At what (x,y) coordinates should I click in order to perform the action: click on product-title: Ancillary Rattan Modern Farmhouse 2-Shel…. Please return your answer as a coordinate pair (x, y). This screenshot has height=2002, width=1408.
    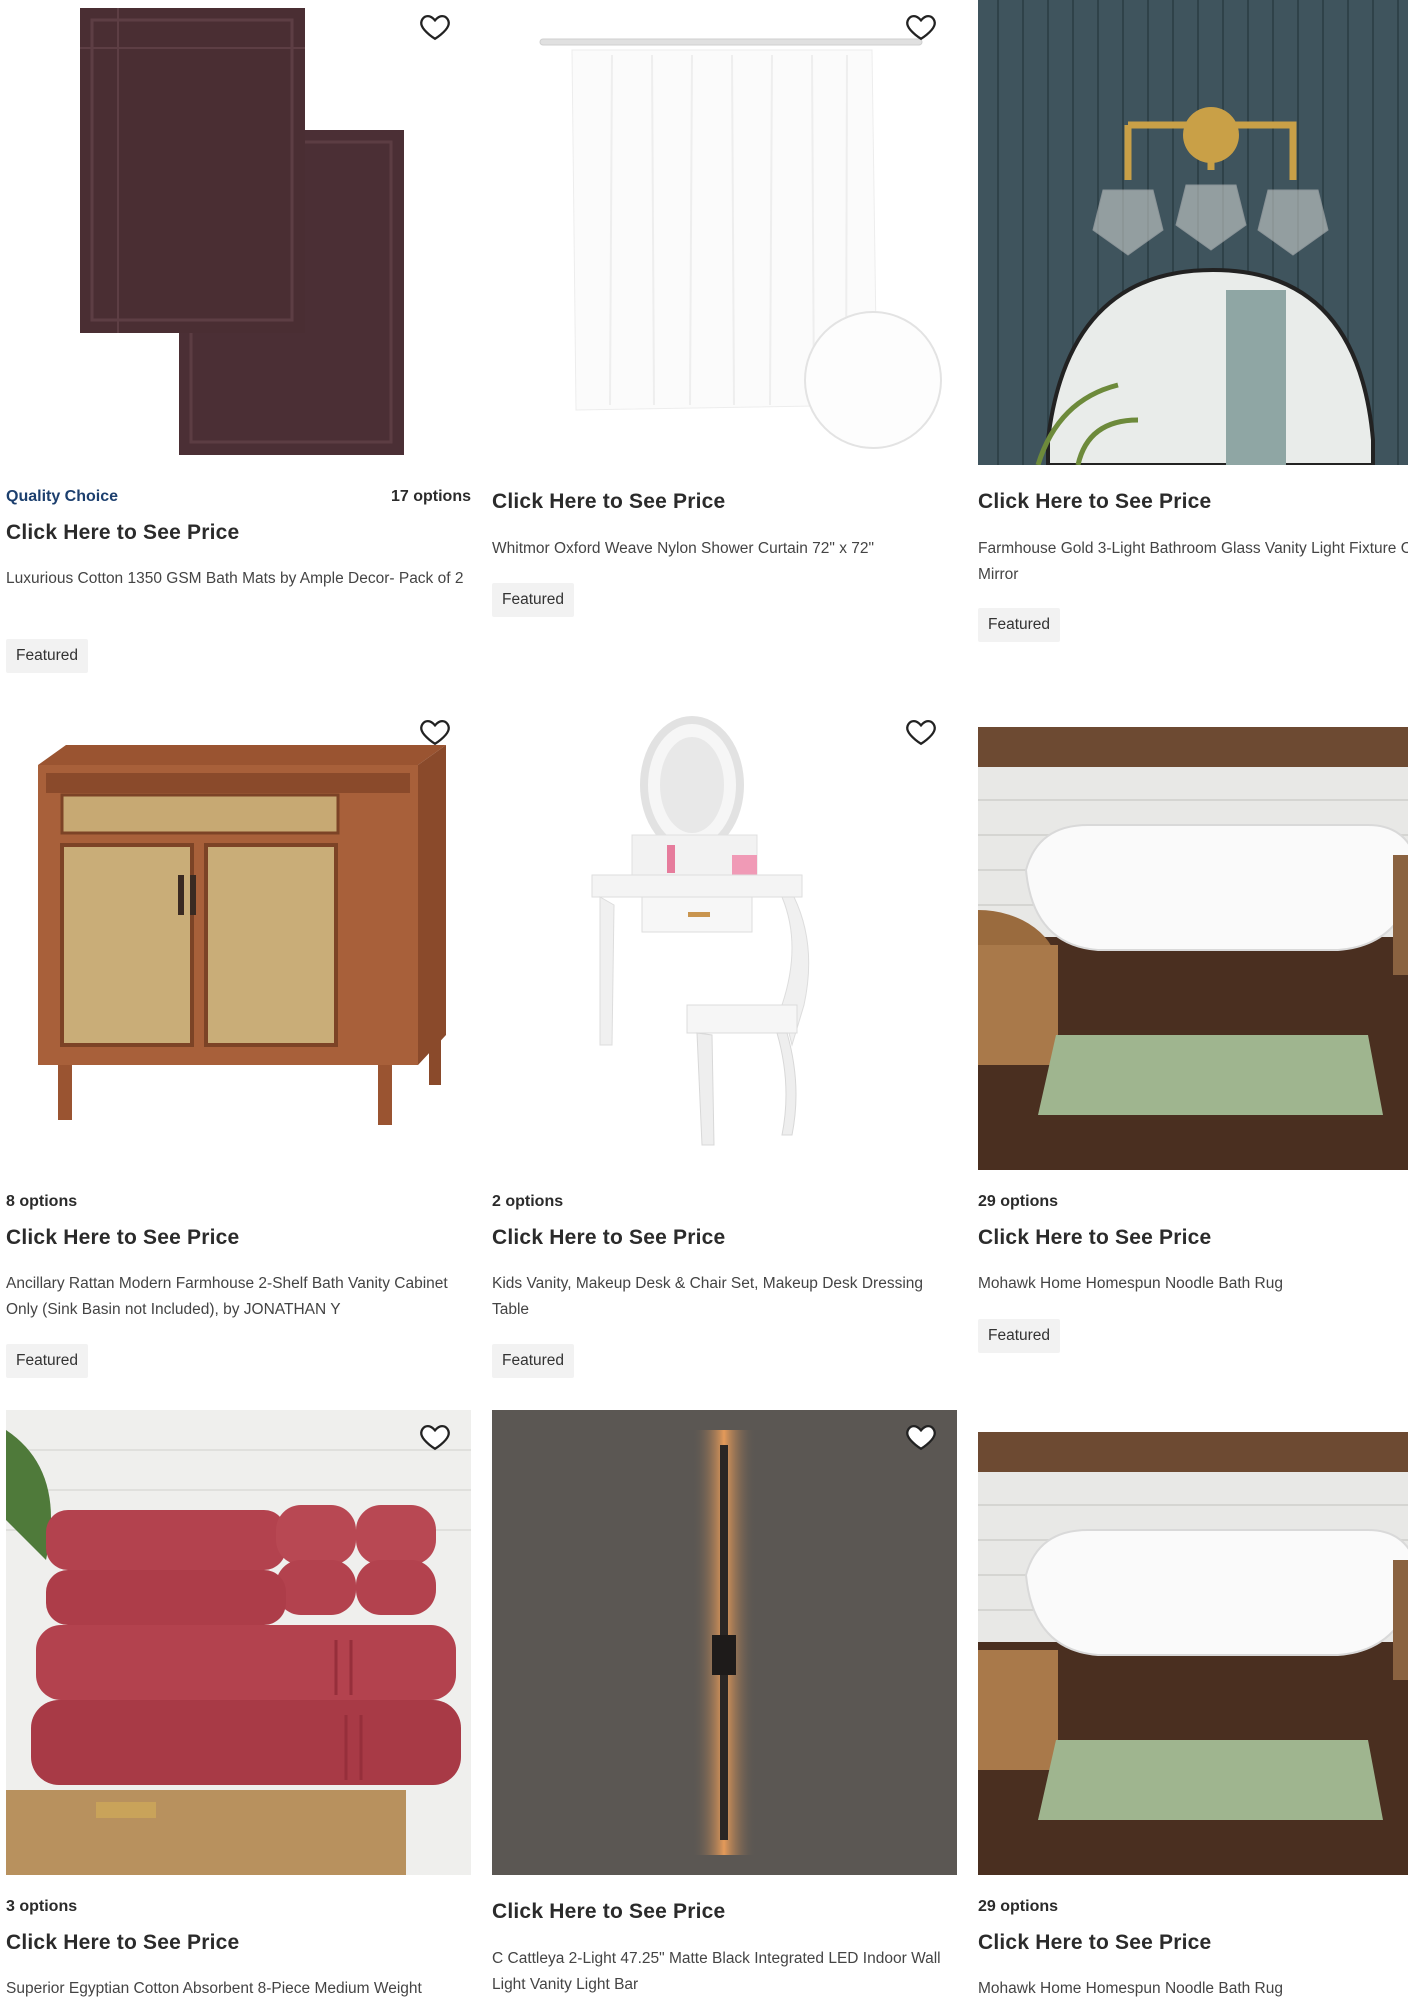
    Looking at the image, I should click on (236, 1296).